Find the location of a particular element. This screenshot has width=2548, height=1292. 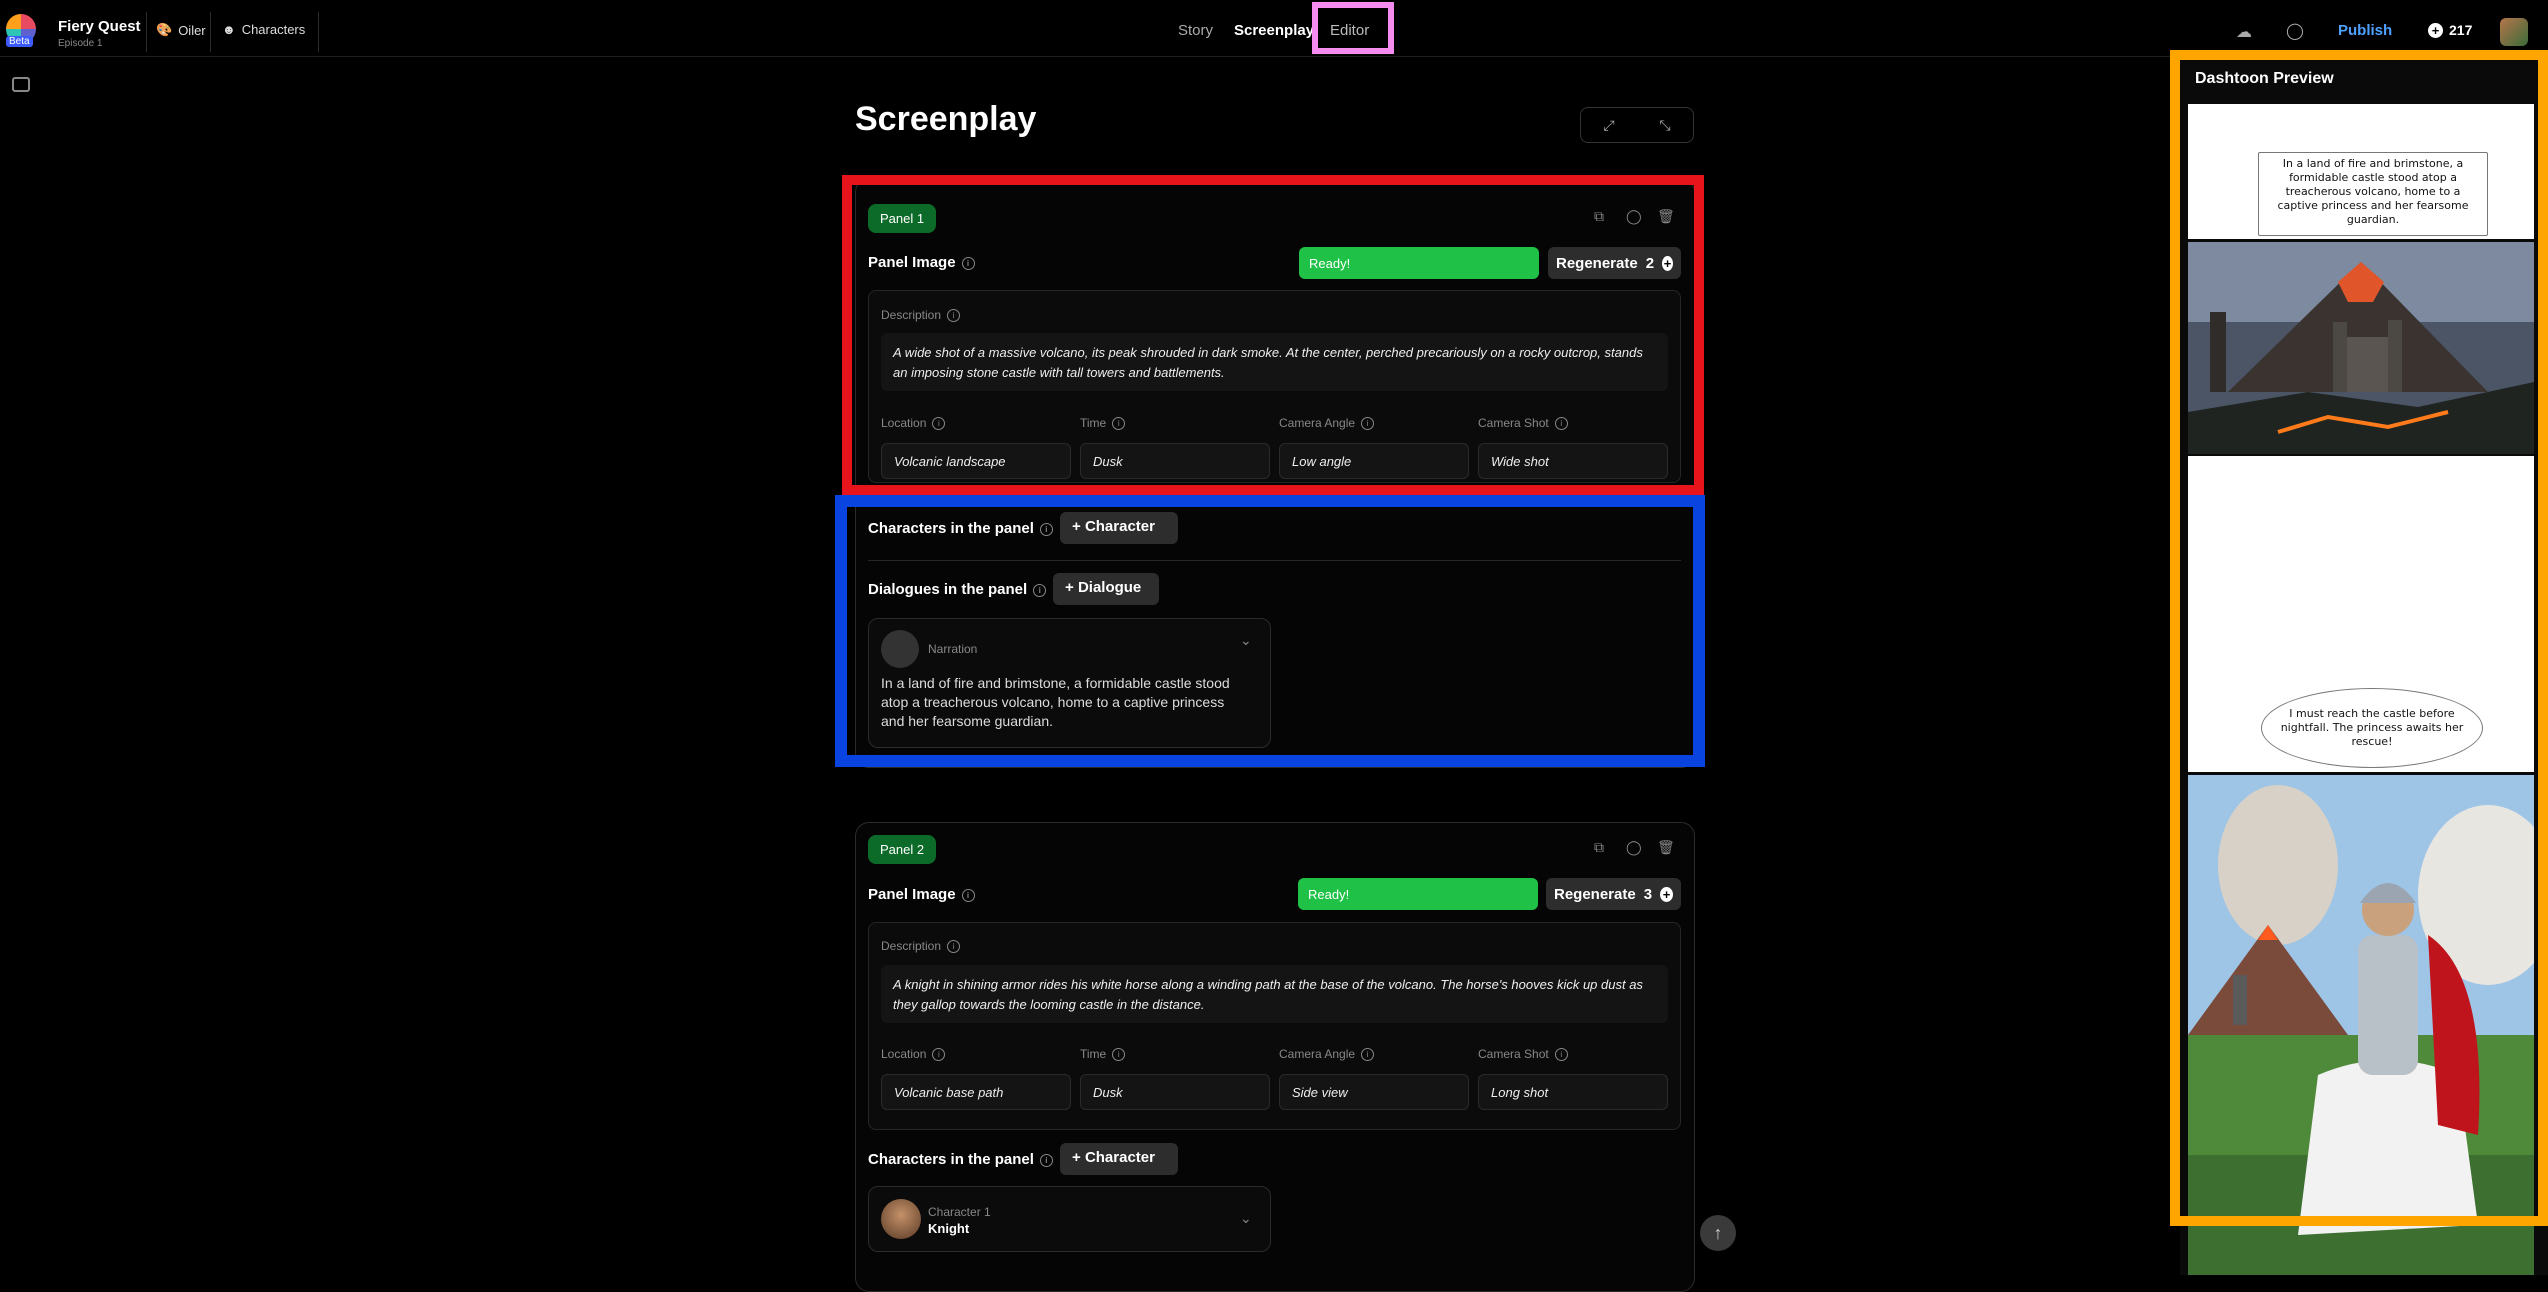

camera-angle-label: Camera Angle i is located at coordinates (1327, 1054).